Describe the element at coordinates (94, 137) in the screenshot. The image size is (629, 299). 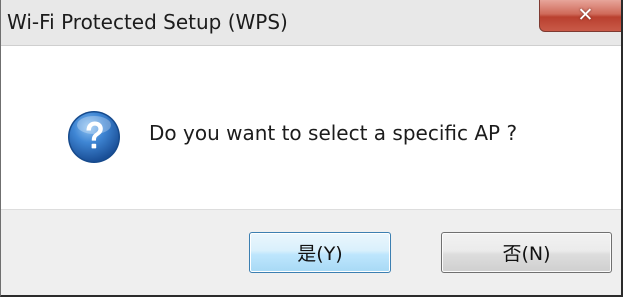
I see `question-icon` at that location.